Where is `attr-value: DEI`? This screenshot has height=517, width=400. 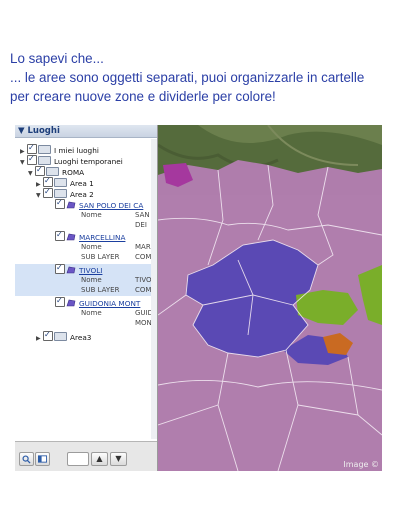
attr-value: DEI is located at coordinates (141, 225).